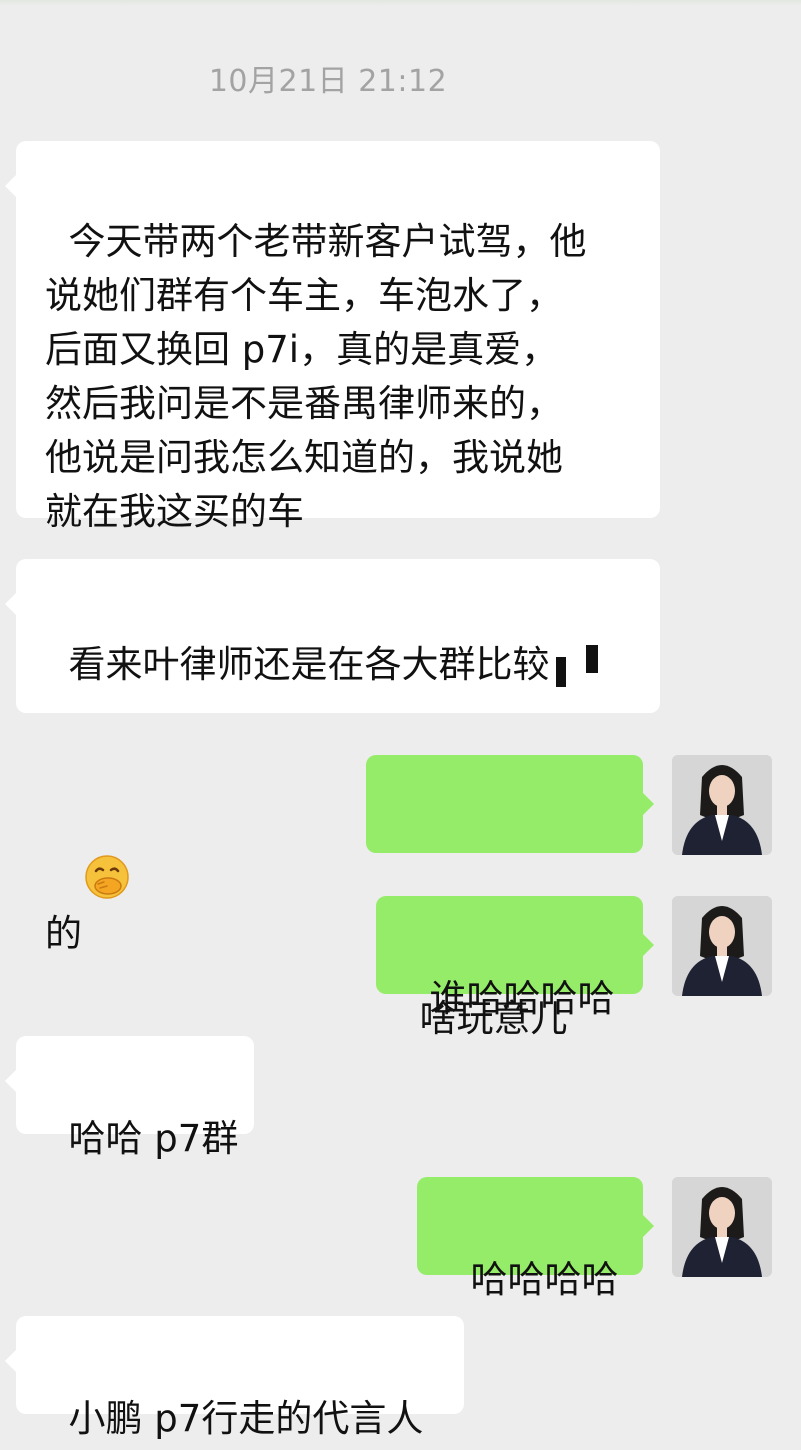  Describe the element at coordinates (576, 666) in the screenshot. I see `redaction-mark` at that location.